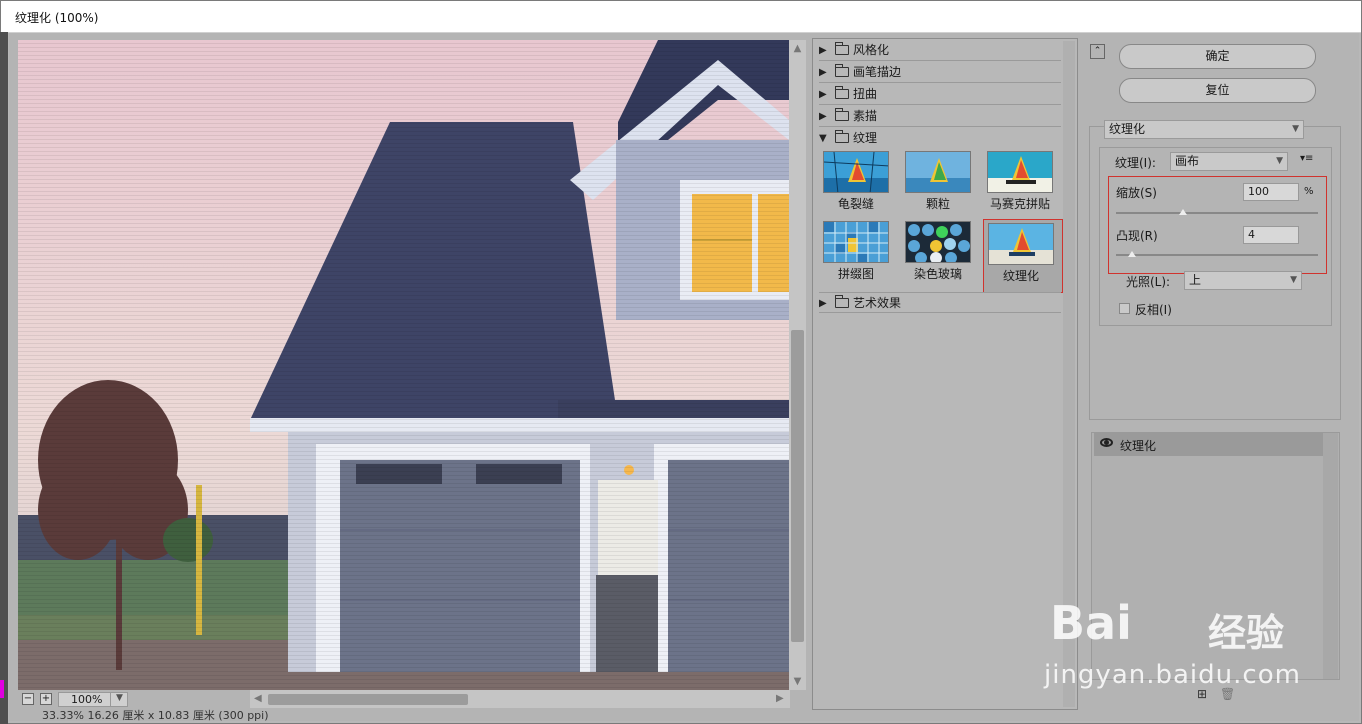 This screenshot has height=724, width=1362. I want to click on category-label: 扭曲, so click(865, 94).